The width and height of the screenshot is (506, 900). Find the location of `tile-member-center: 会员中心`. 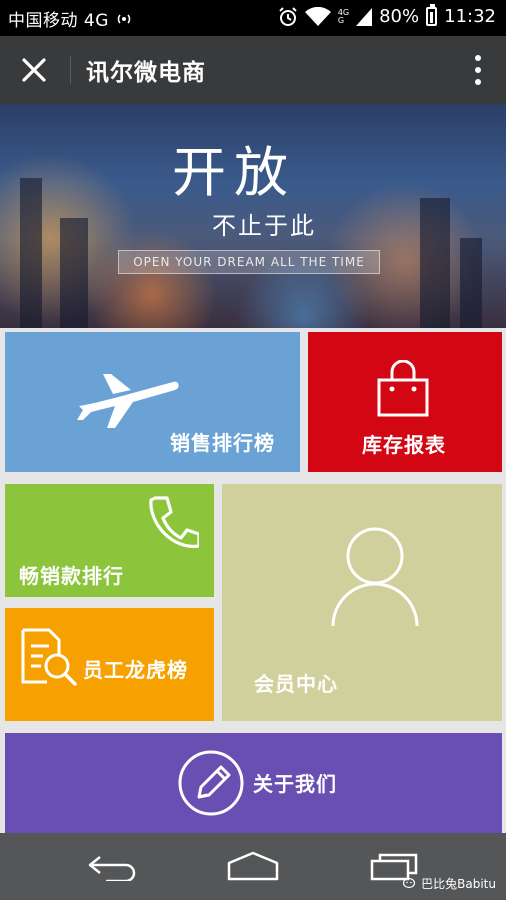

tile-member-center: 会员中心 is located at coordinates (362, 602).